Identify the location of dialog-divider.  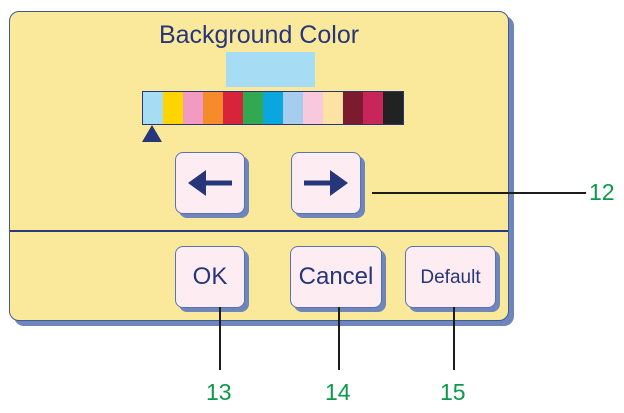
(259, 231).